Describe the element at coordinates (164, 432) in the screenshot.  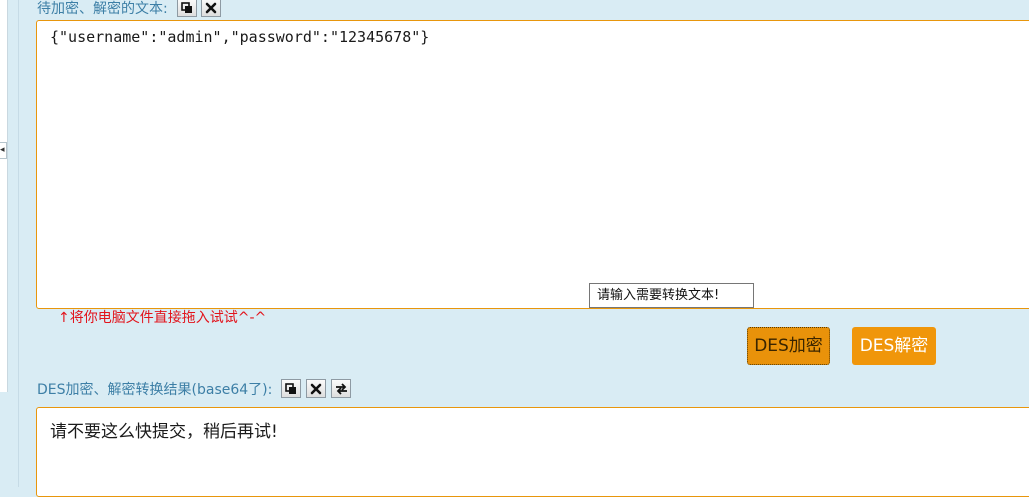
I see `output-text-value: 请不要这么快提交，稍后再试!` at that location.